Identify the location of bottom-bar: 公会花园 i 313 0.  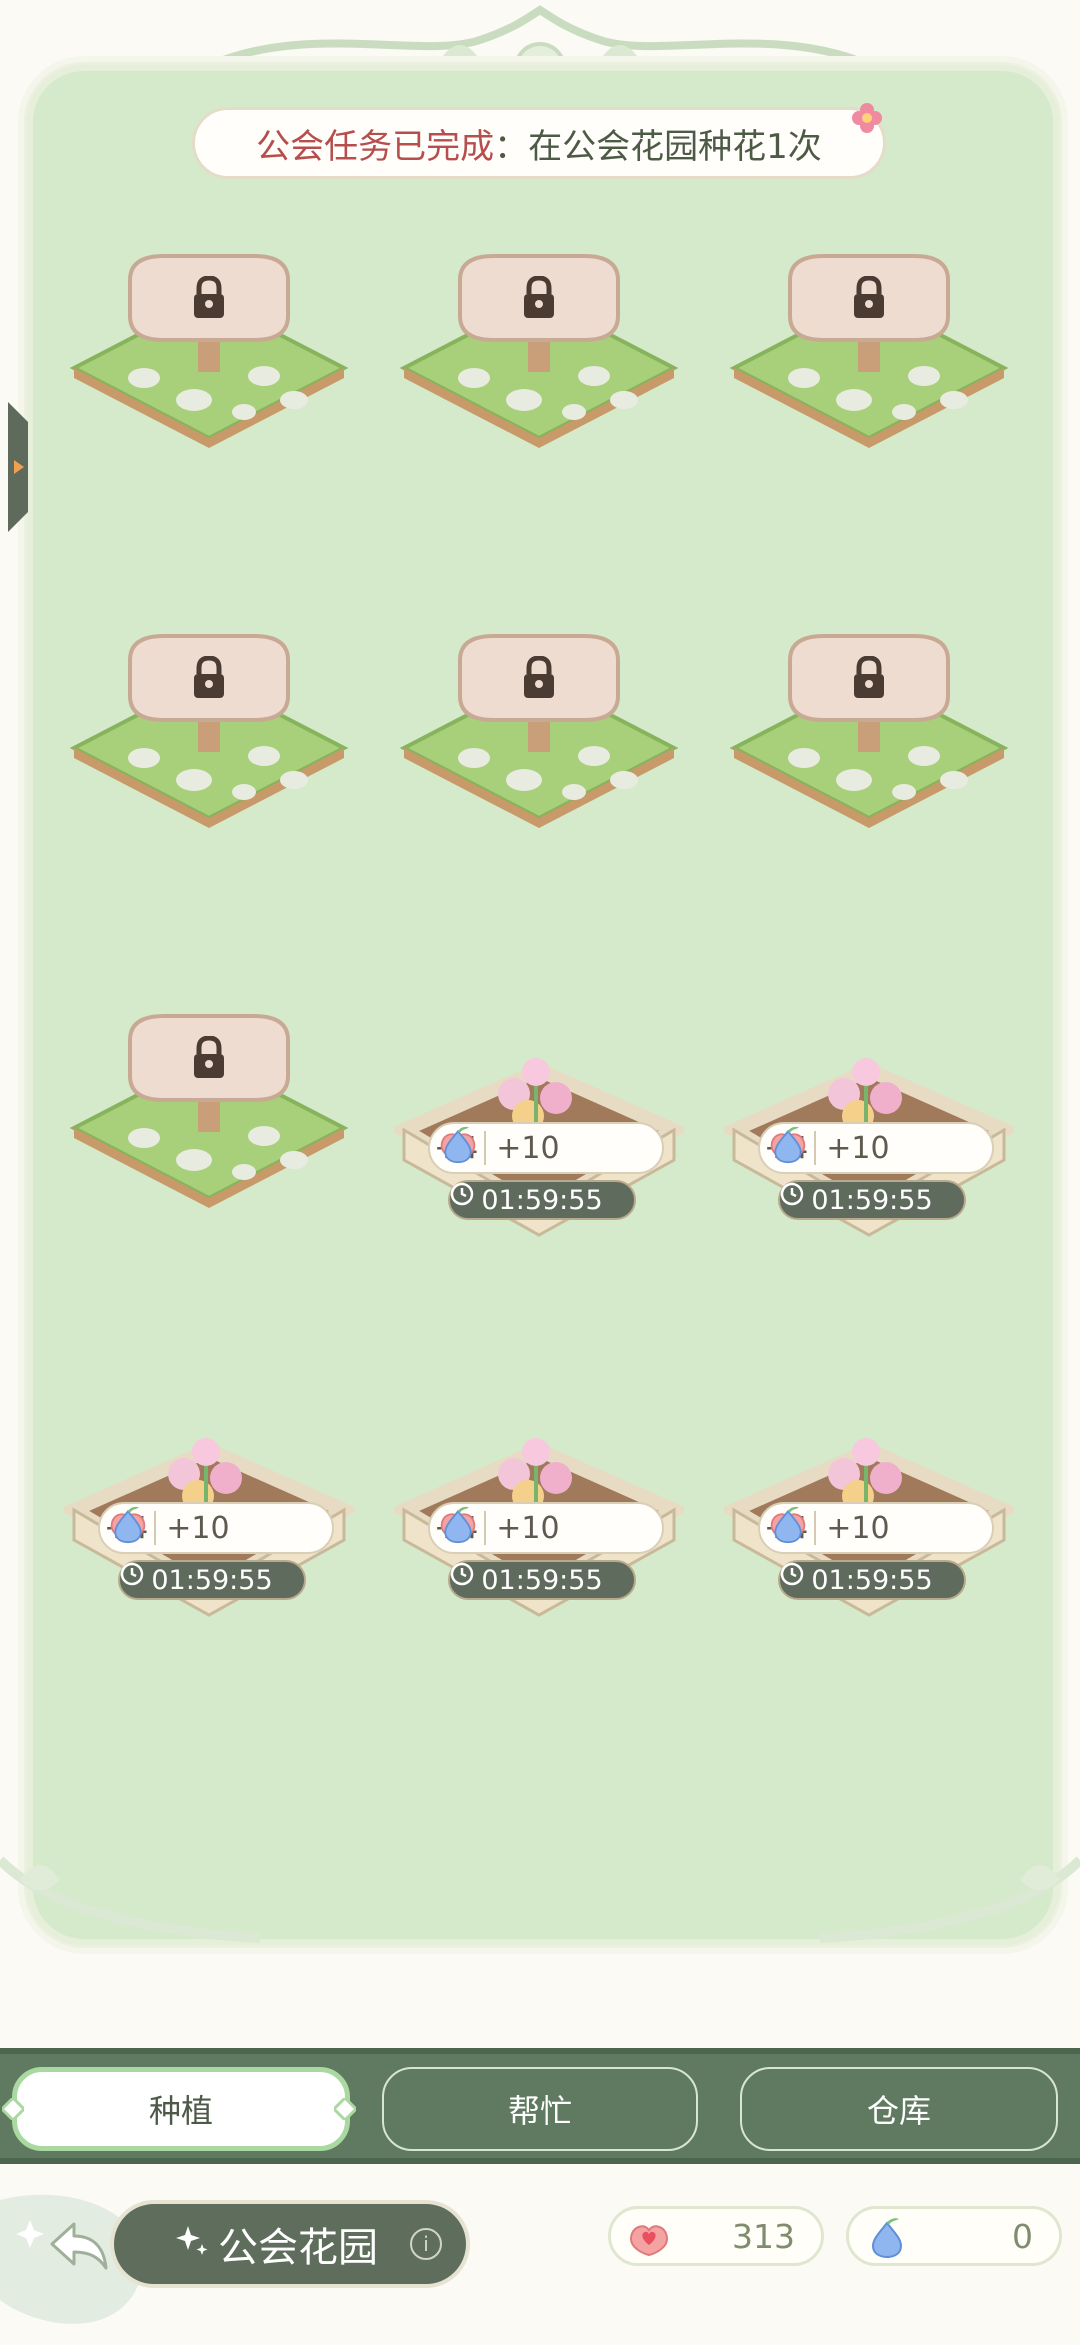
(540, 2262).